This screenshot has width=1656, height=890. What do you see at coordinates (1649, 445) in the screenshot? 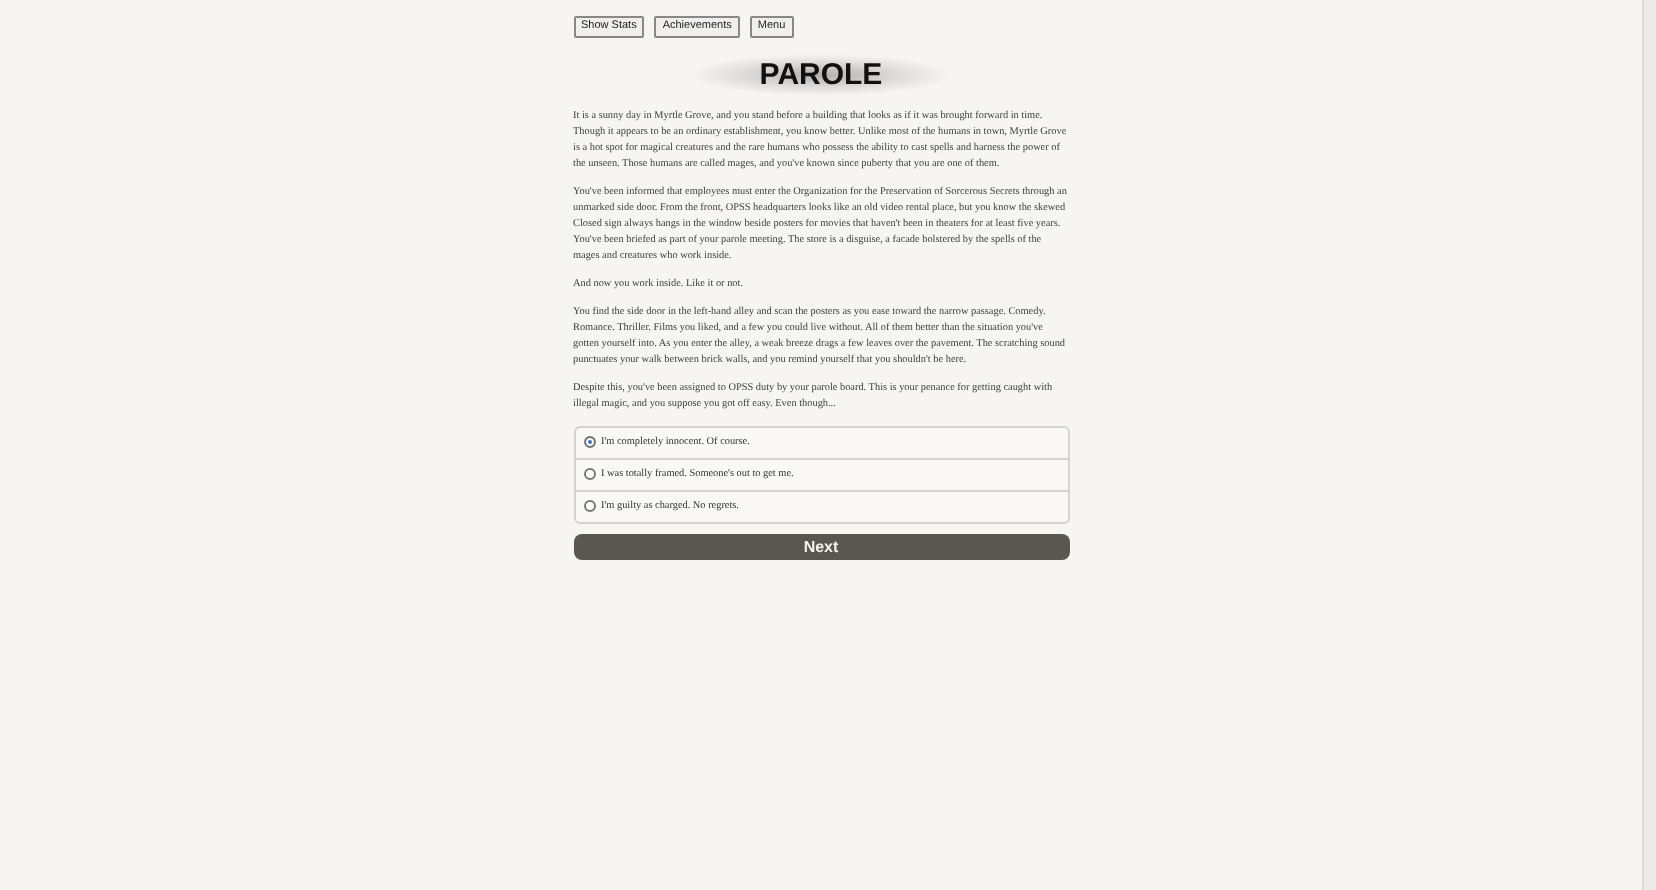
I see `scrollbar` at bounding box center [1649, 445].